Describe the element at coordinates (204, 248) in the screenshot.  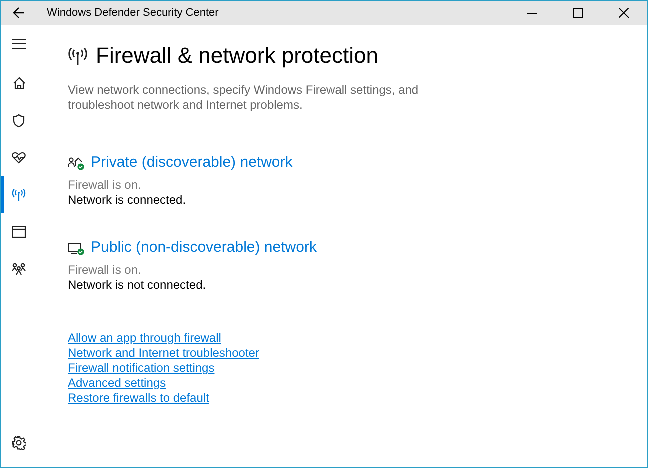
I see `network-link: Public (non-discoverable) network` at that location.